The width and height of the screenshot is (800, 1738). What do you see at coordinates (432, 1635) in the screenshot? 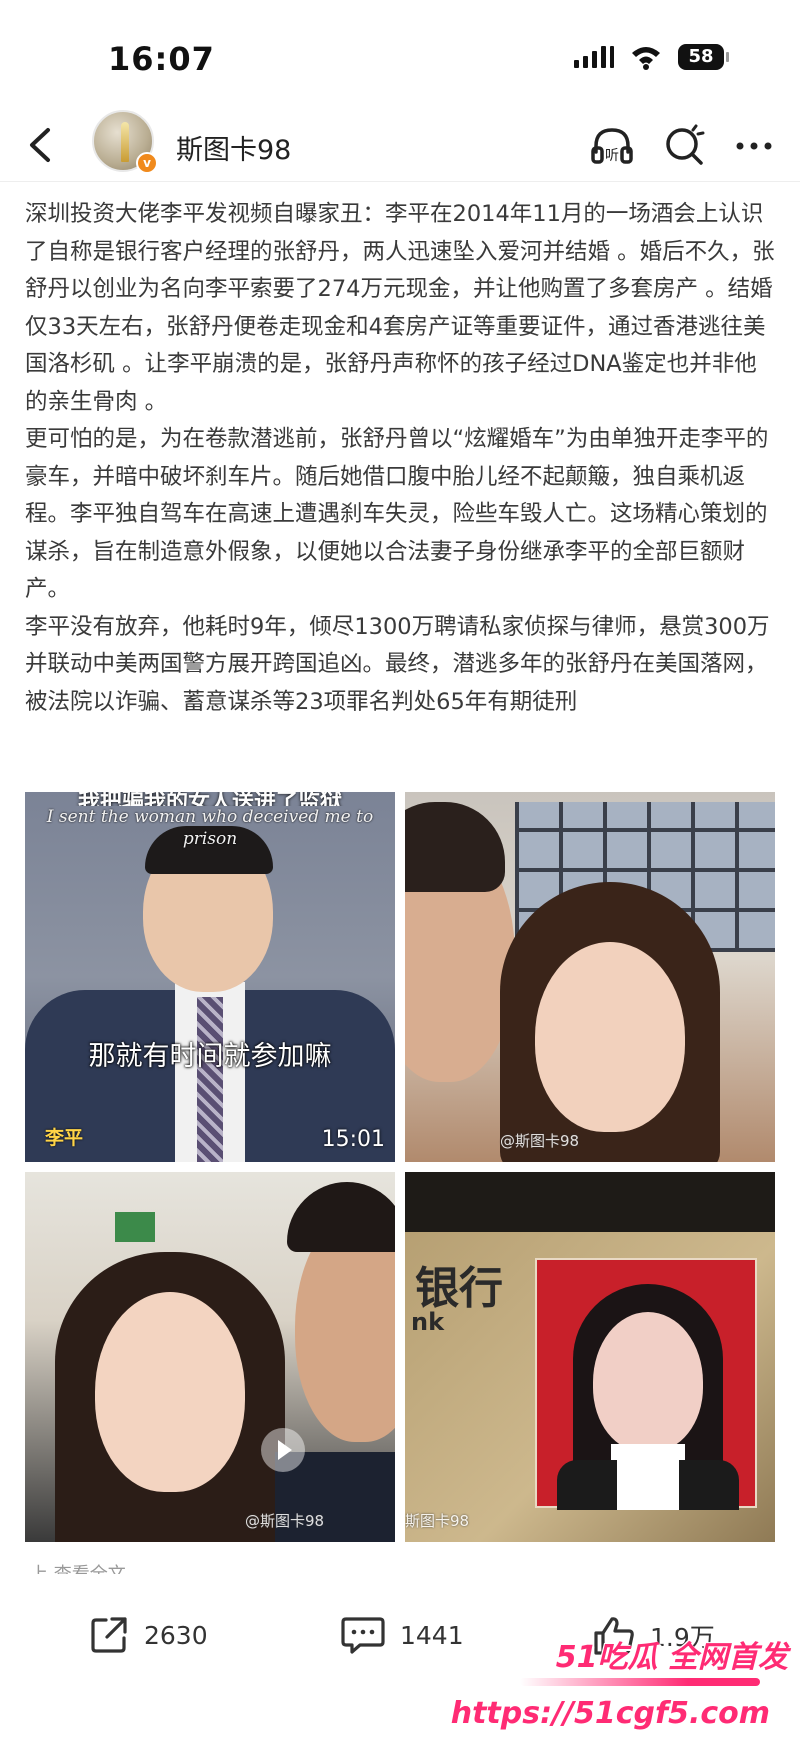
I see `comment-count: 1441` at bounding box center [432, 1635].